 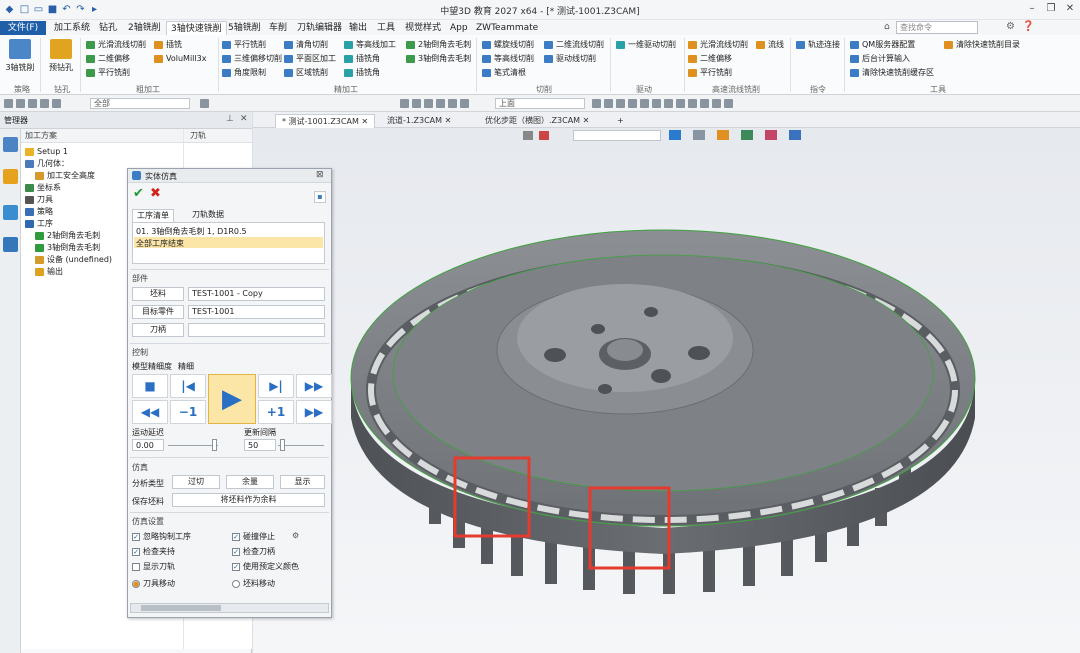 What do you see at coordinates (186, 366) in the screenshot?
I see `precision-select: 精细` at bounding box center [186, 366].